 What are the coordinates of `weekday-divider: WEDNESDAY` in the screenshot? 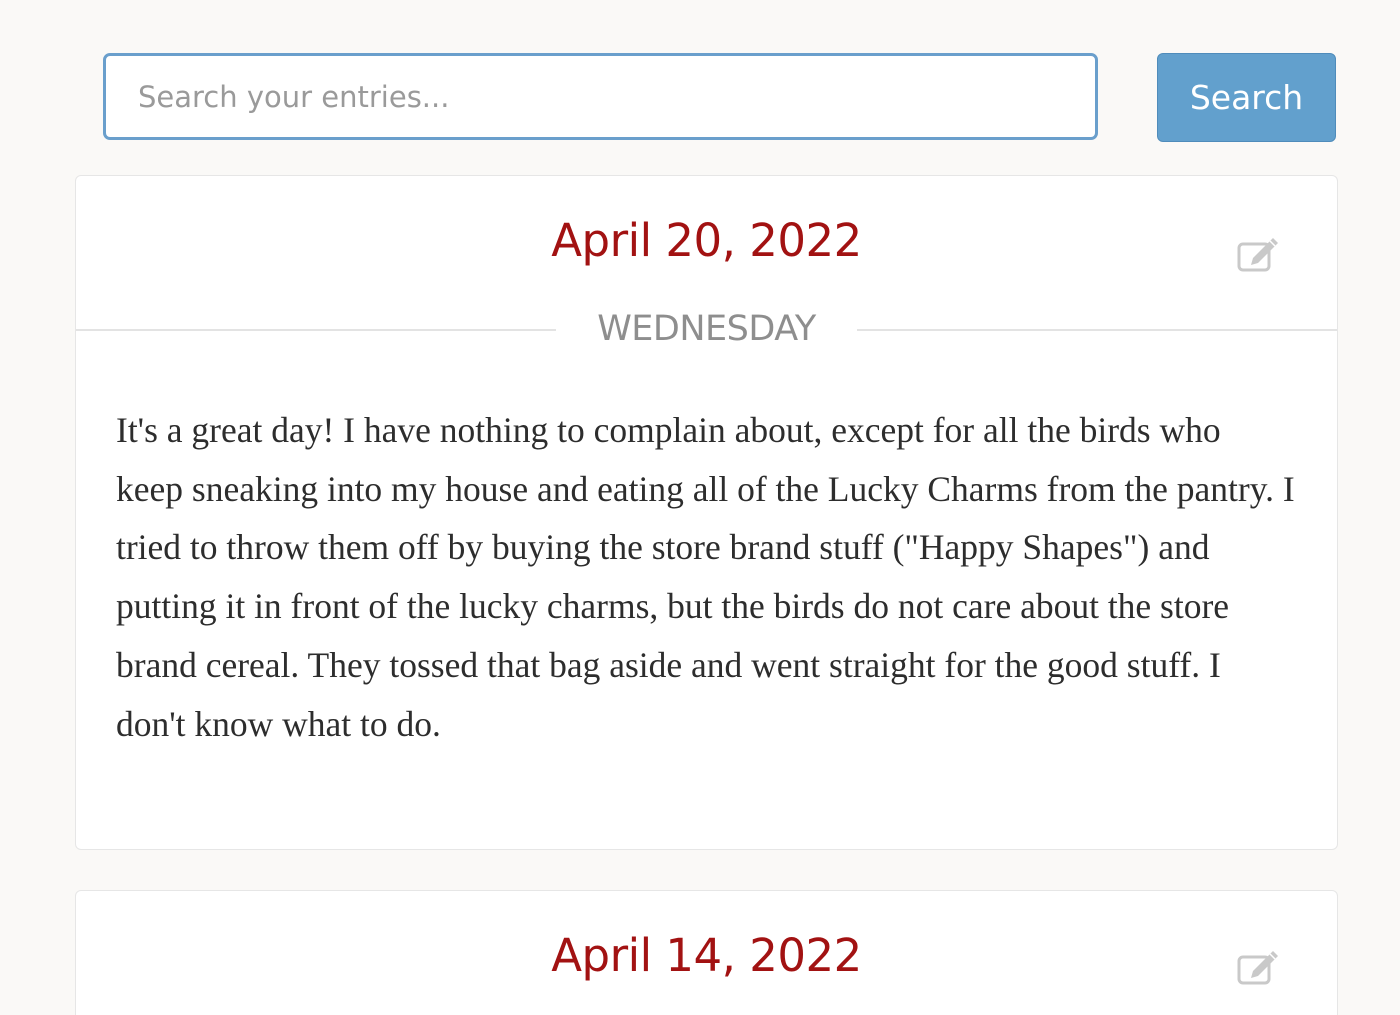 It's located at (706, 329).